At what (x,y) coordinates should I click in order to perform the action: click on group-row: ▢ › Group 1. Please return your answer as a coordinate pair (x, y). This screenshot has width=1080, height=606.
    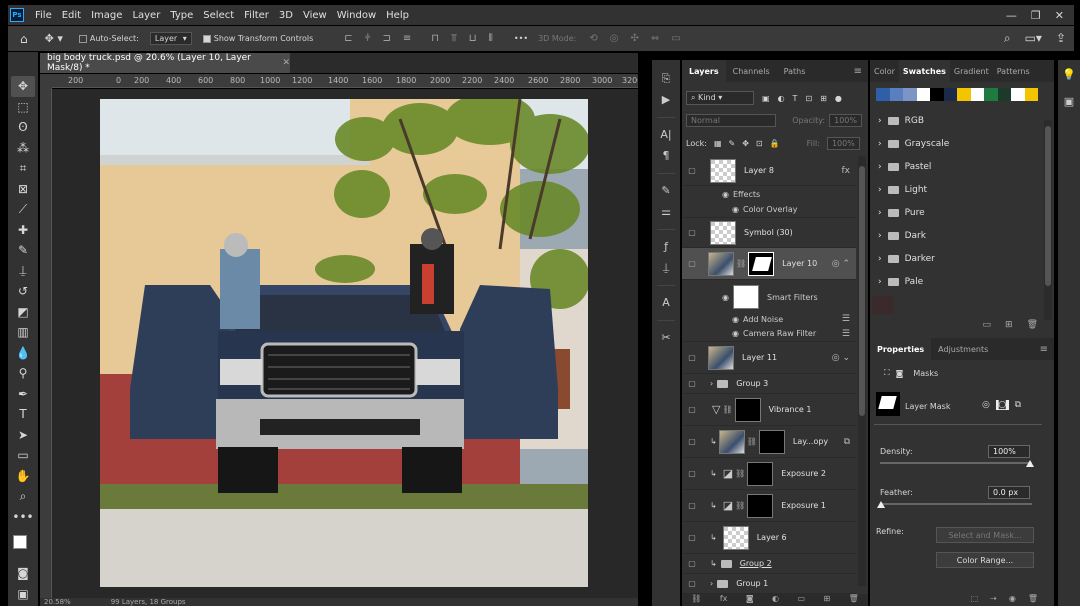
    Looking at the image, I should click on (769, 584).